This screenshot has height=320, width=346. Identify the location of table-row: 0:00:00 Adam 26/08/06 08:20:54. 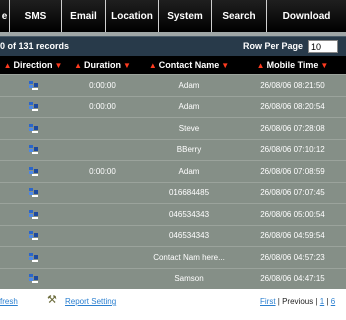
(173, 106).